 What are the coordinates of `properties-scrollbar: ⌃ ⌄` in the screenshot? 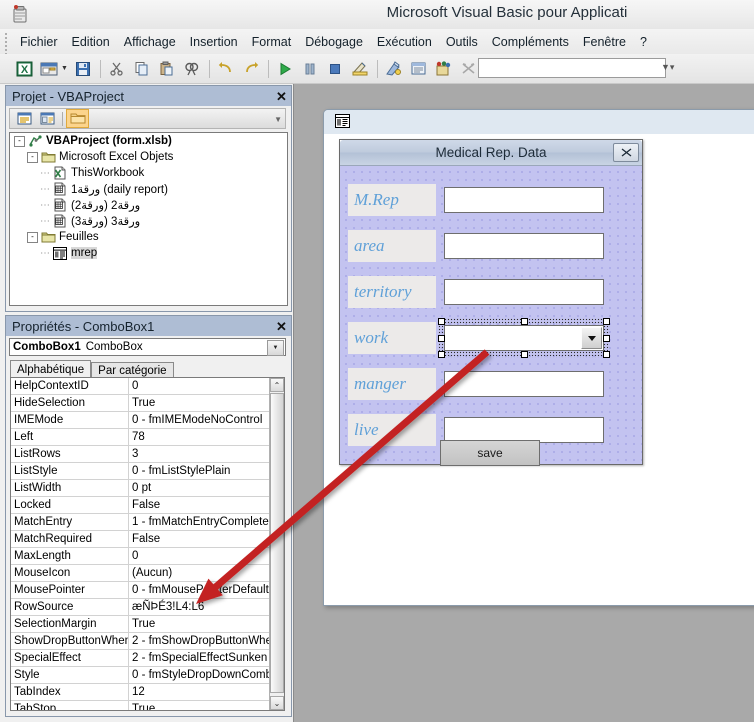 It's located at (276, 544).